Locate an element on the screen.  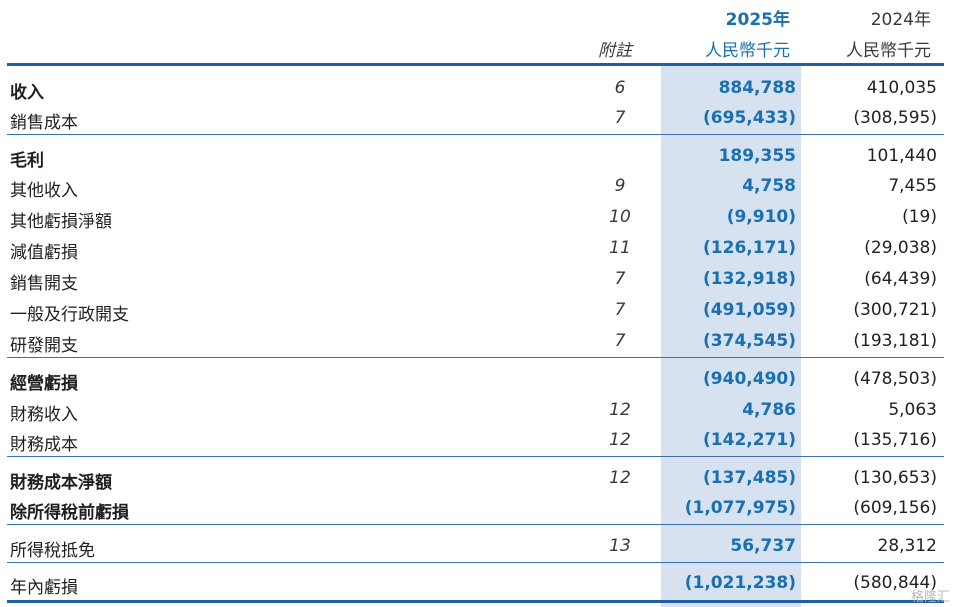
row-value-2024: (308,595) is located at coordinates (895, 118).